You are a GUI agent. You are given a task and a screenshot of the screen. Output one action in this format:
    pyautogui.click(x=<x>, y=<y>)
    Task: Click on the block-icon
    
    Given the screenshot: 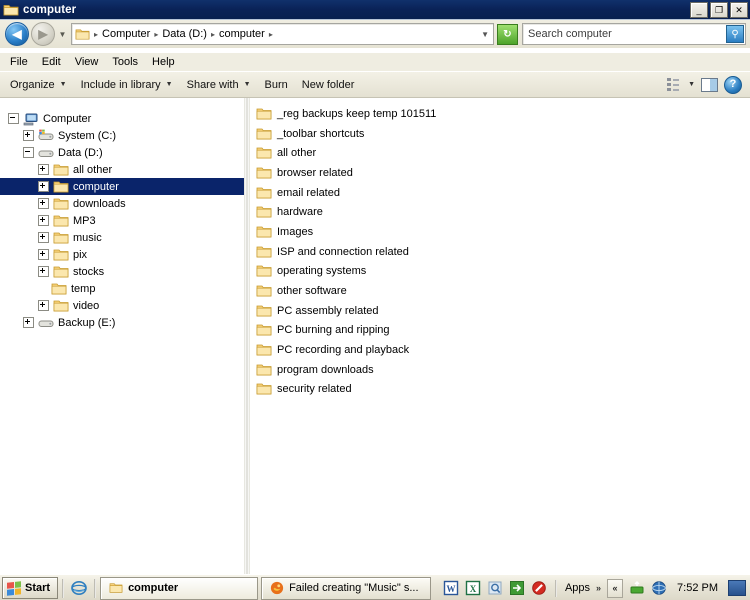 What is the action you would take?
    pyautogui.click(x=539, y=588)
    